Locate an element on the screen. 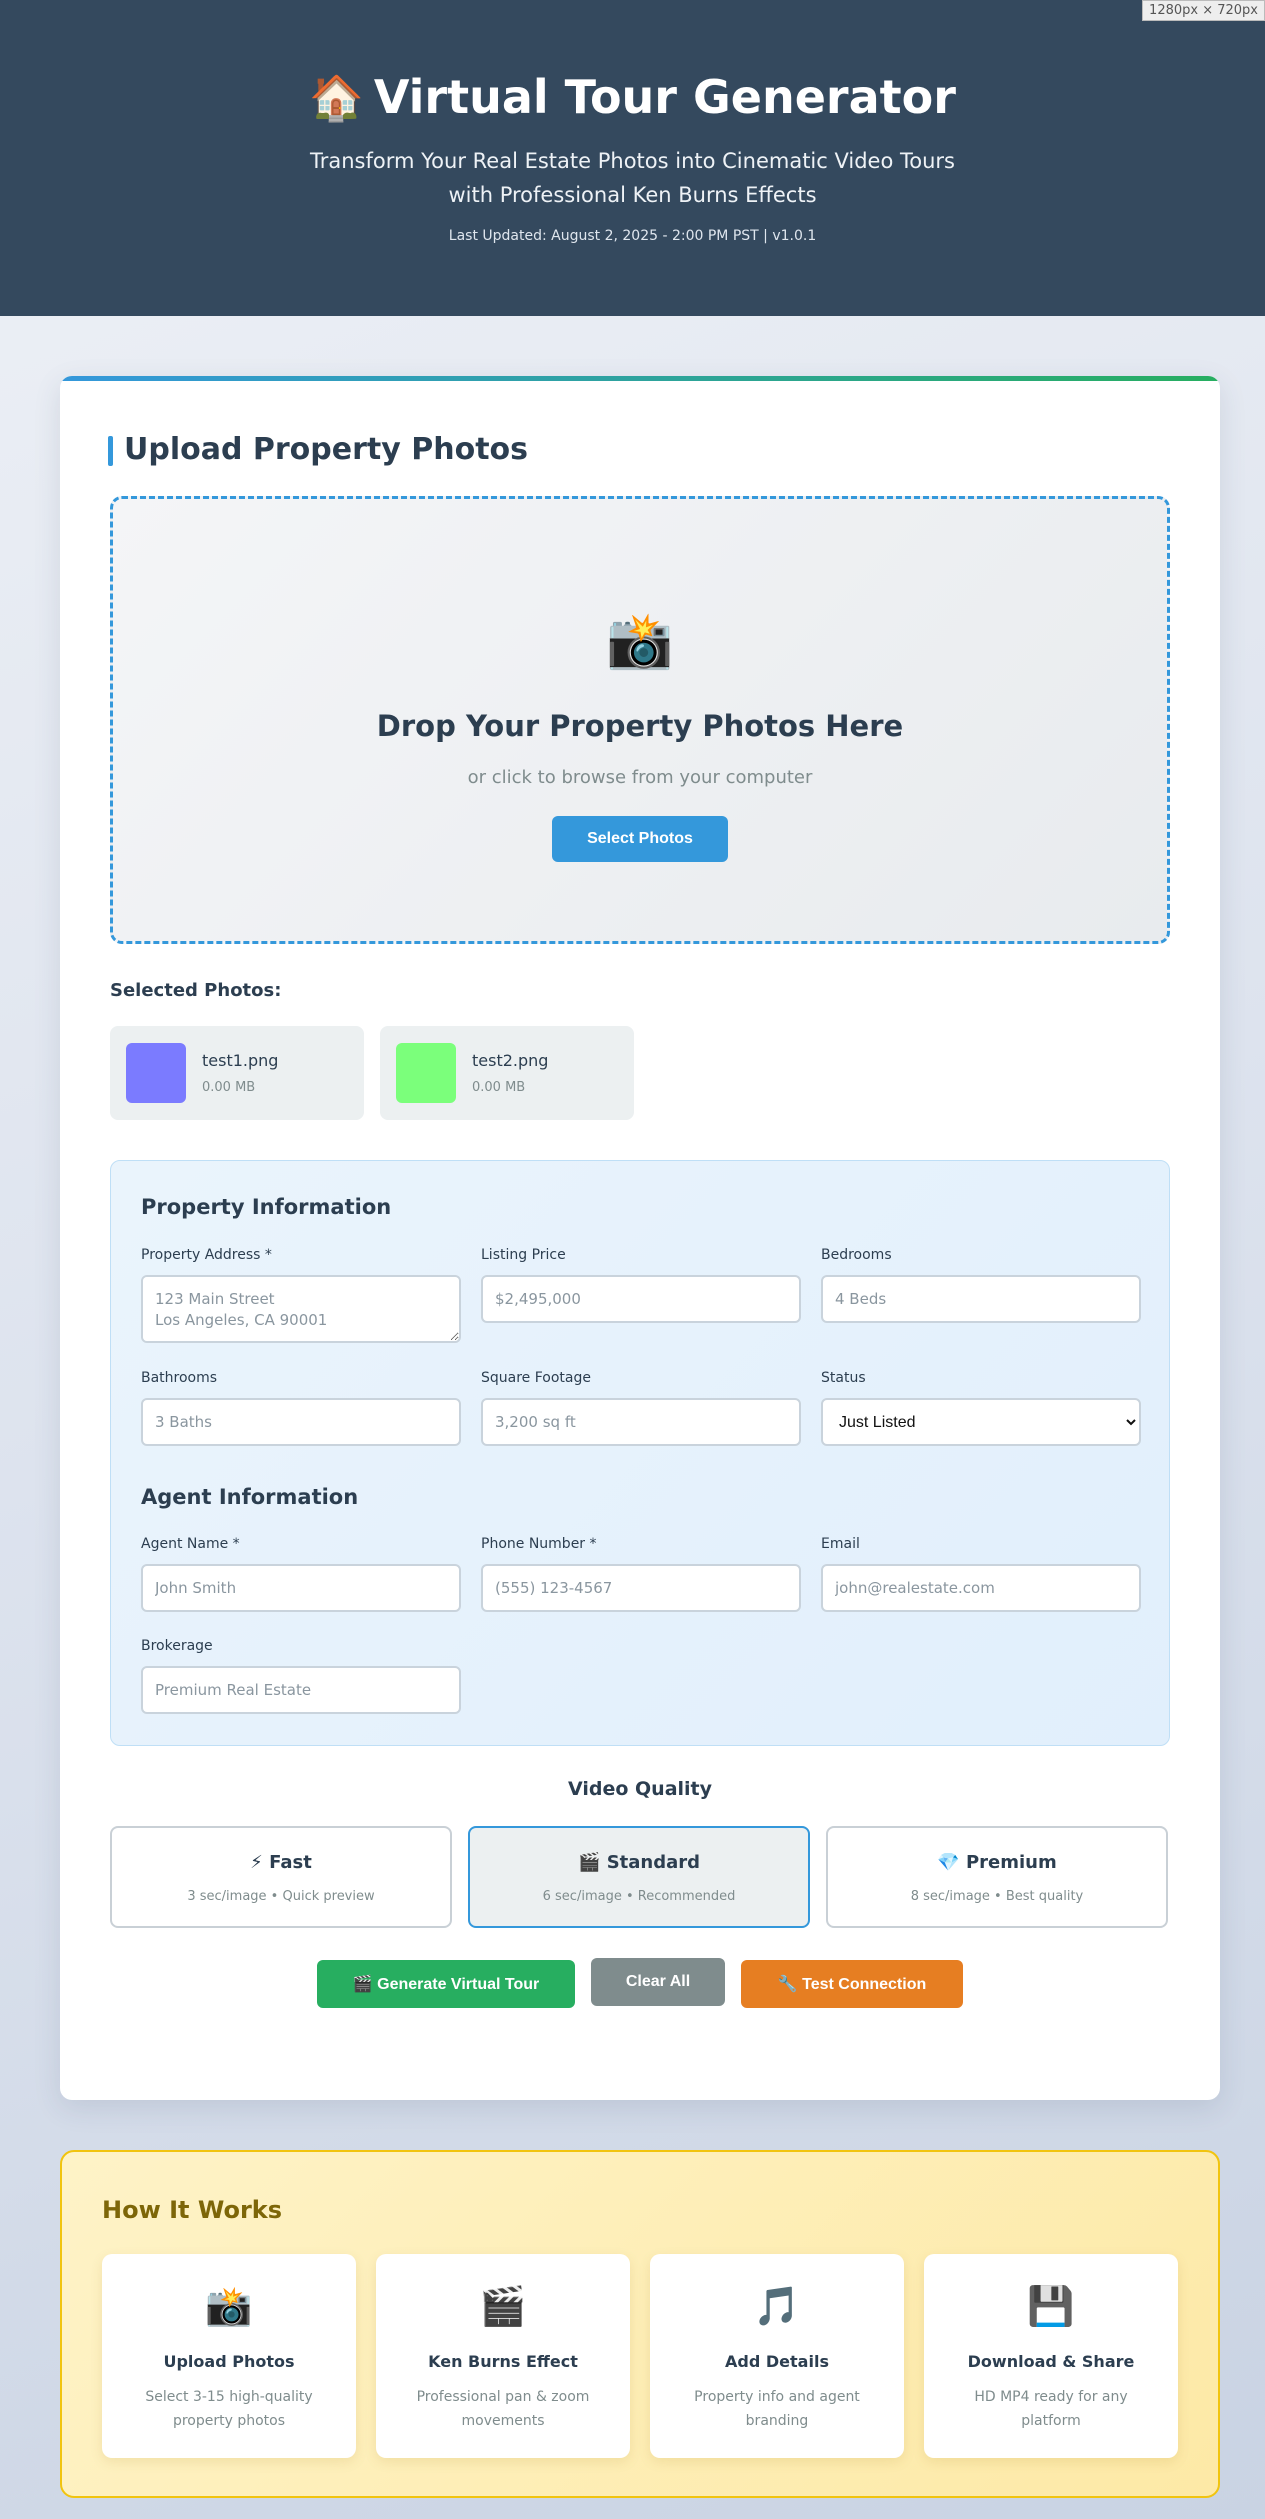 This screenshot has height=2519, width=1265. step-description: Property info and agent branding is located at coordinates (777, 2409).